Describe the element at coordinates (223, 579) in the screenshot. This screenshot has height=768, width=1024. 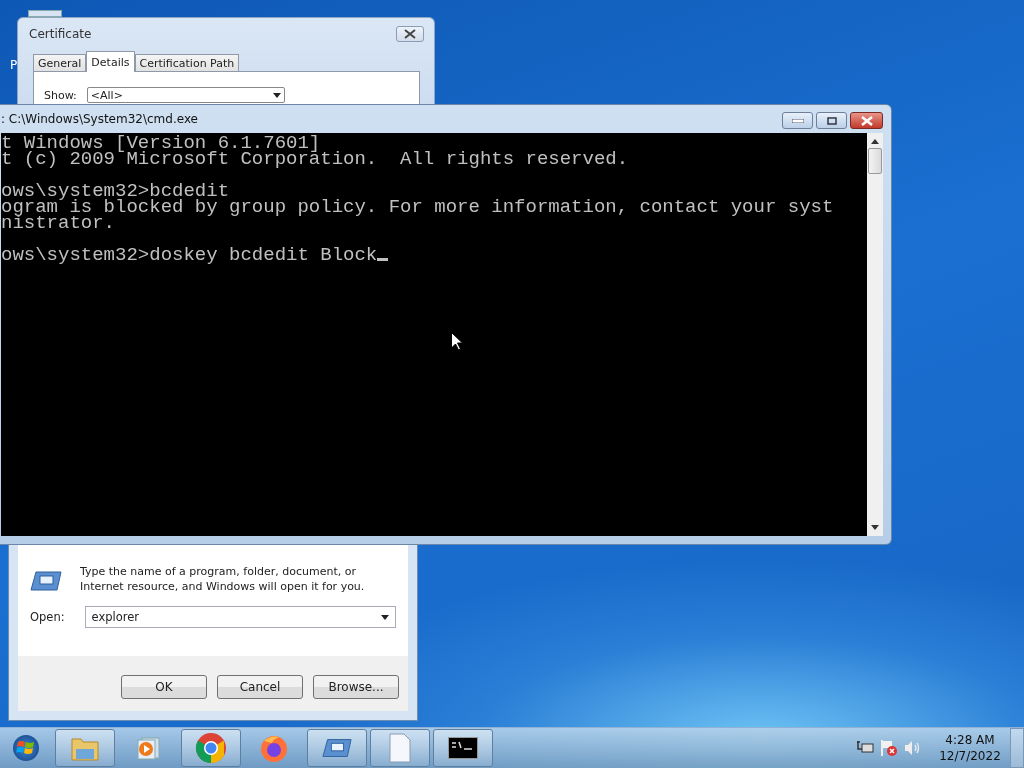
I see `run-description: Type the name of a program, folder, document, or Internet resource, and Windows will open it for you.` at that location.